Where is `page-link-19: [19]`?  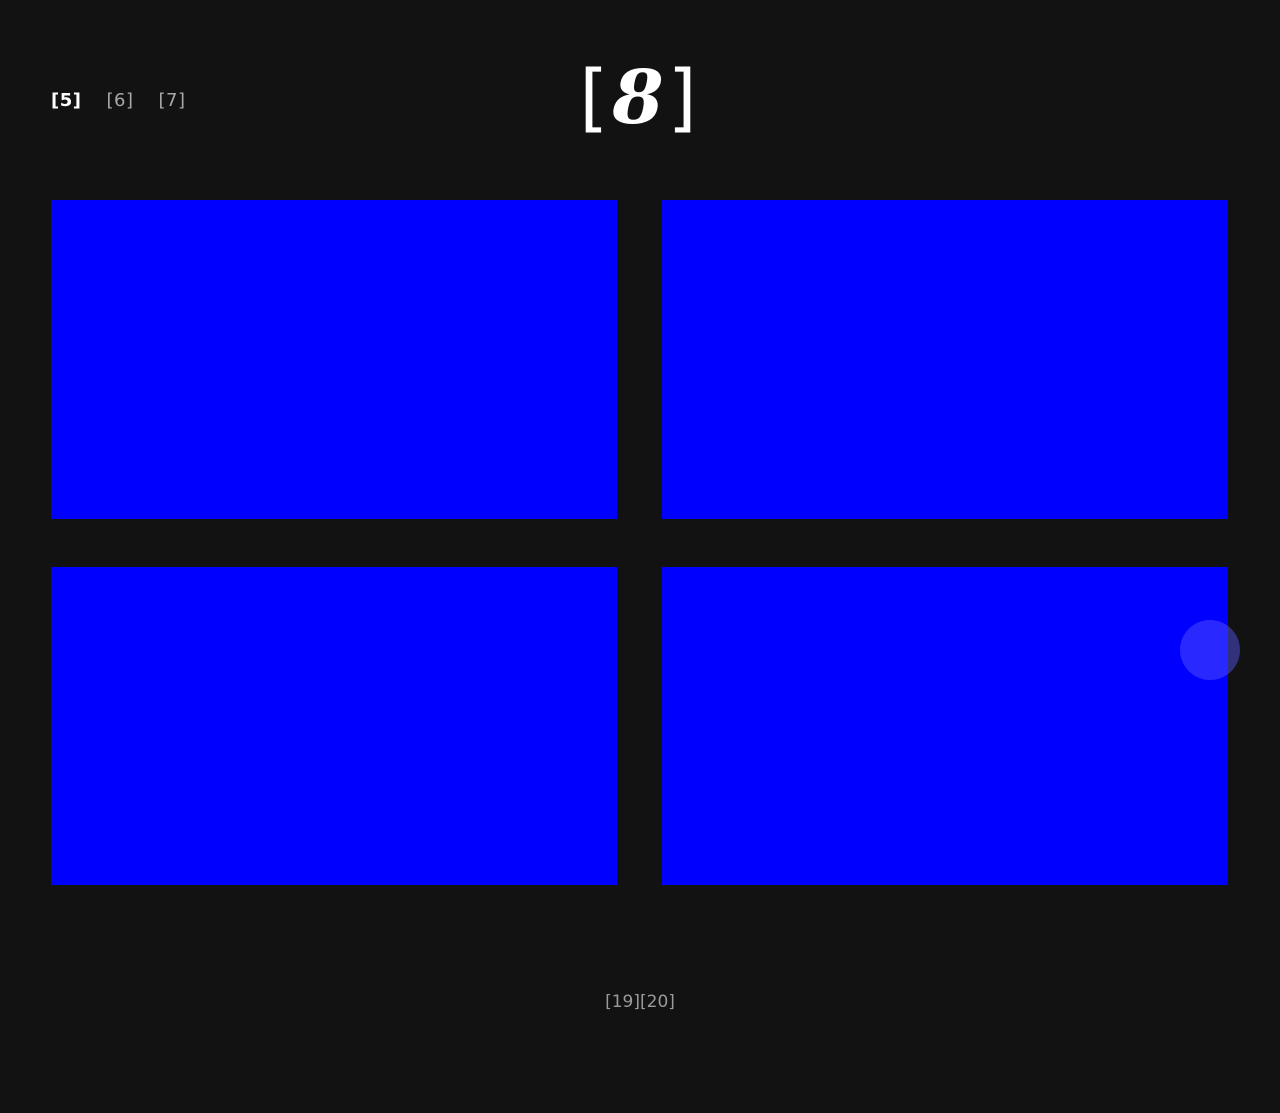
page-link-19: [19] is located at coordinates (622, 1002).